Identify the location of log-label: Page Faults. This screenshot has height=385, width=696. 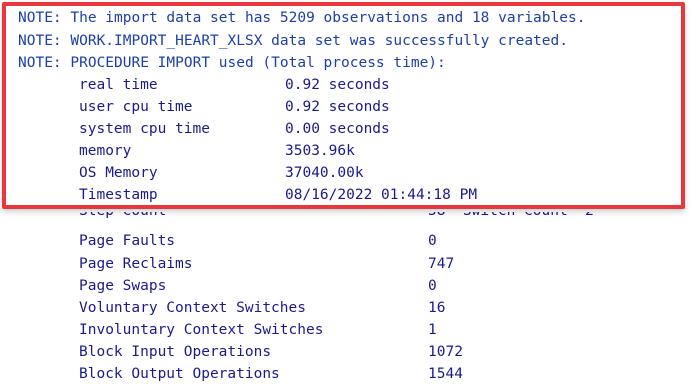
(127, 241).